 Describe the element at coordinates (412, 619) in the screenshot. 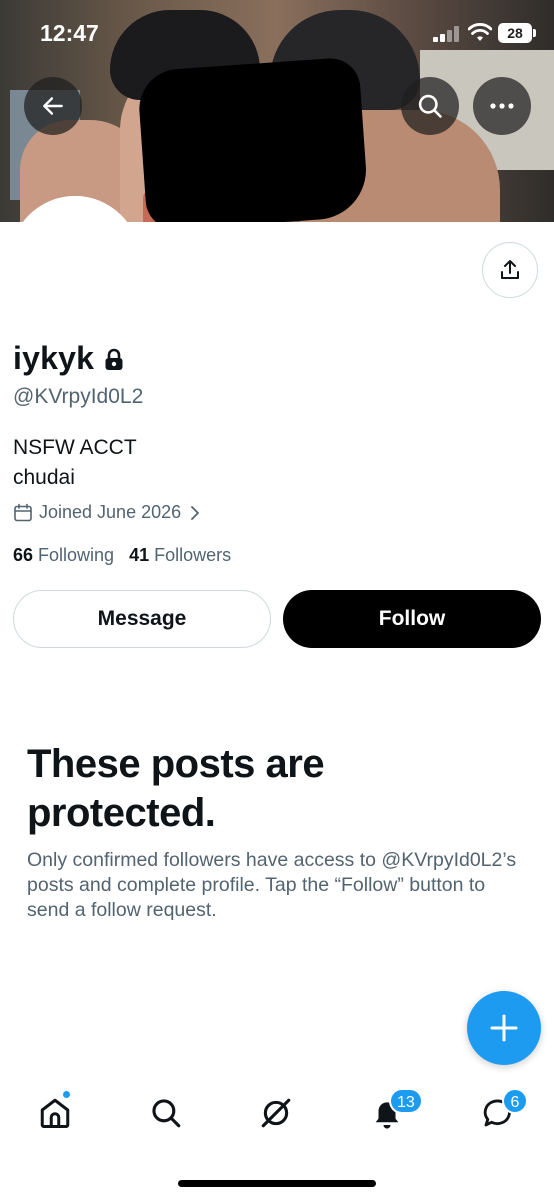

I see `follow-button: Follow` at that location.